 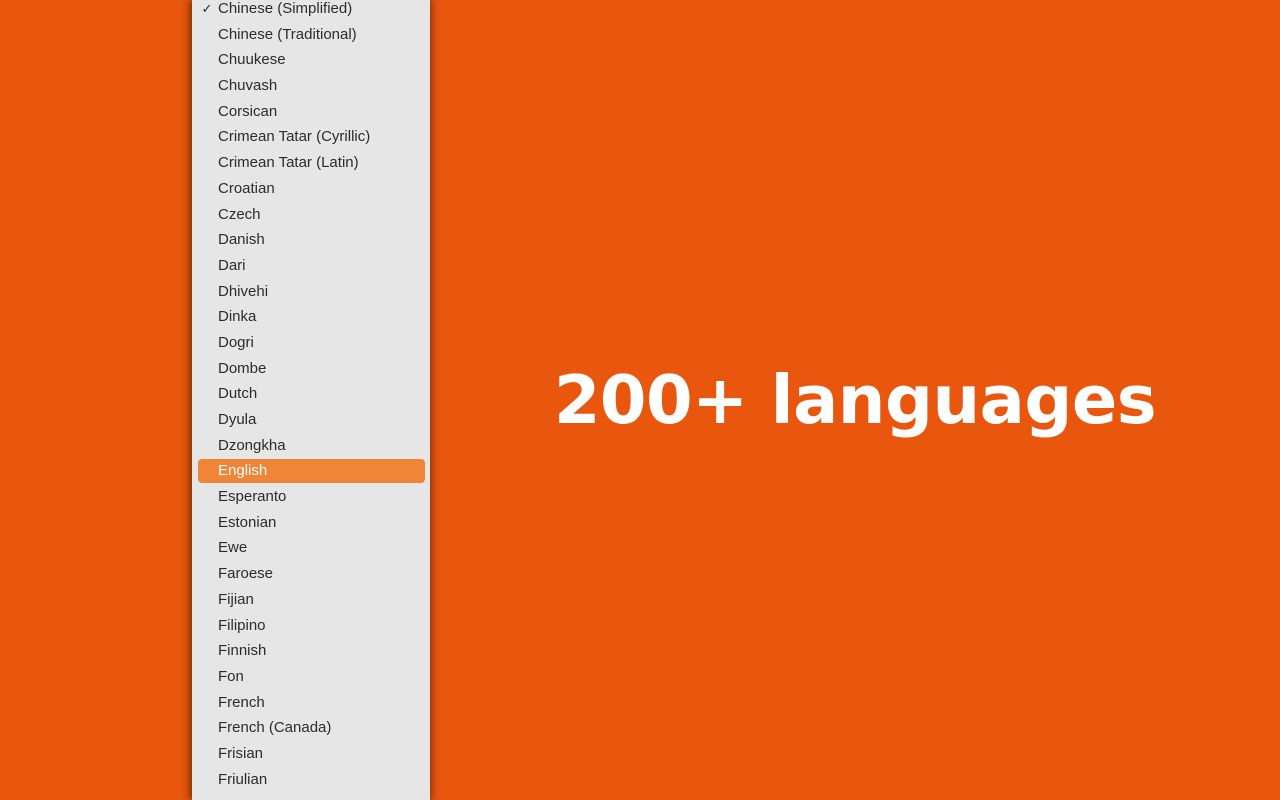 I want to click on language-menu-item-label: Fijian, so click(x=236, y=599).